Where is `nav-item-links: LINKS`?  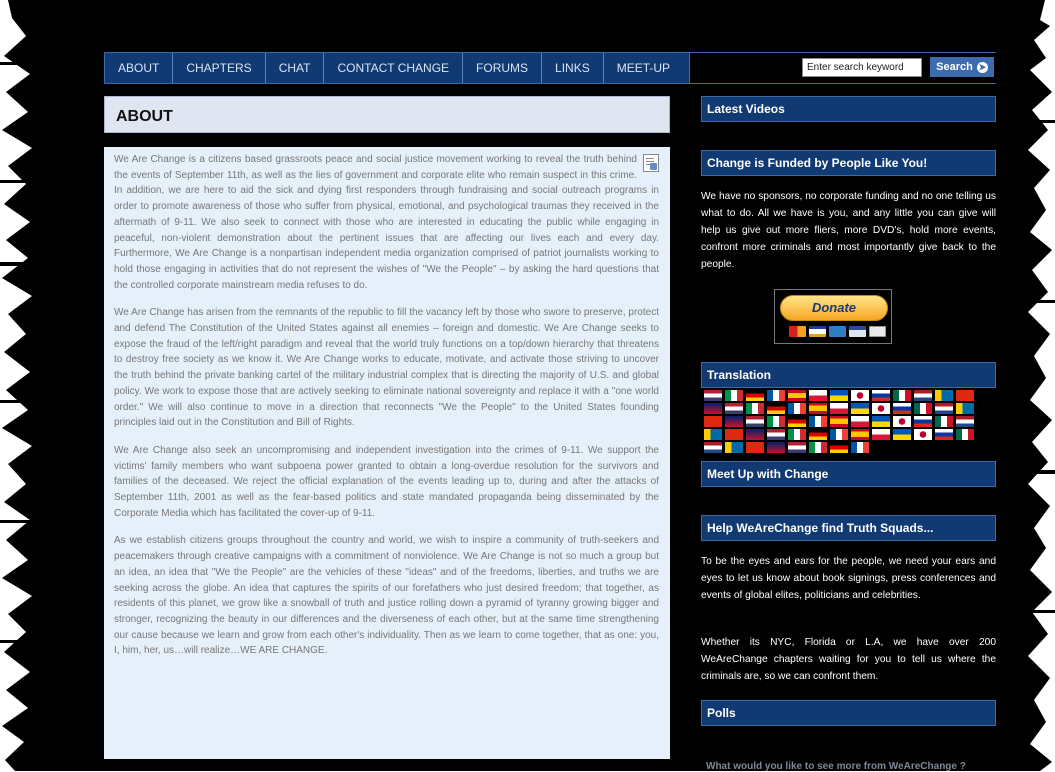 nav-item-links: LINKS is located at coordinates (573, 68).